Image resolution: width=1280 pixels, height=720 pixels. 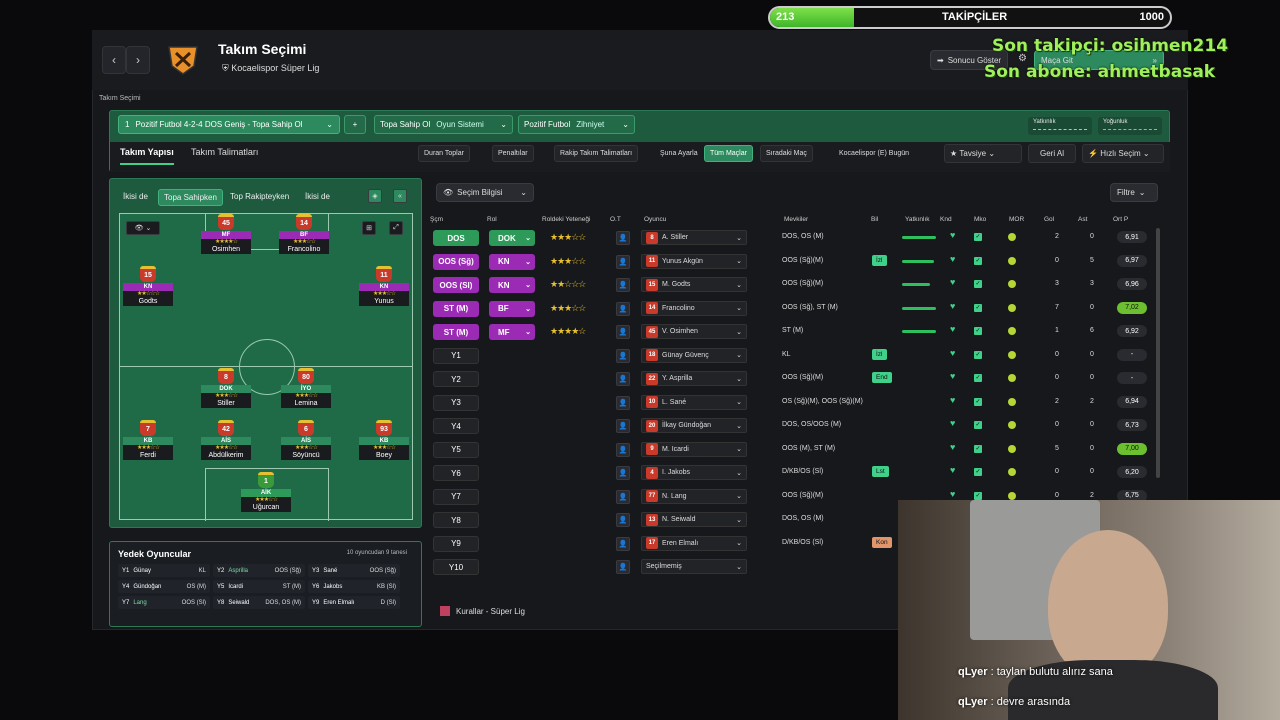 What do you see at coordinates (694, 308) in the screenshot?
I see `player-select-dropdown: 14 Francolino ⌄` at bounding box center [694, 308].